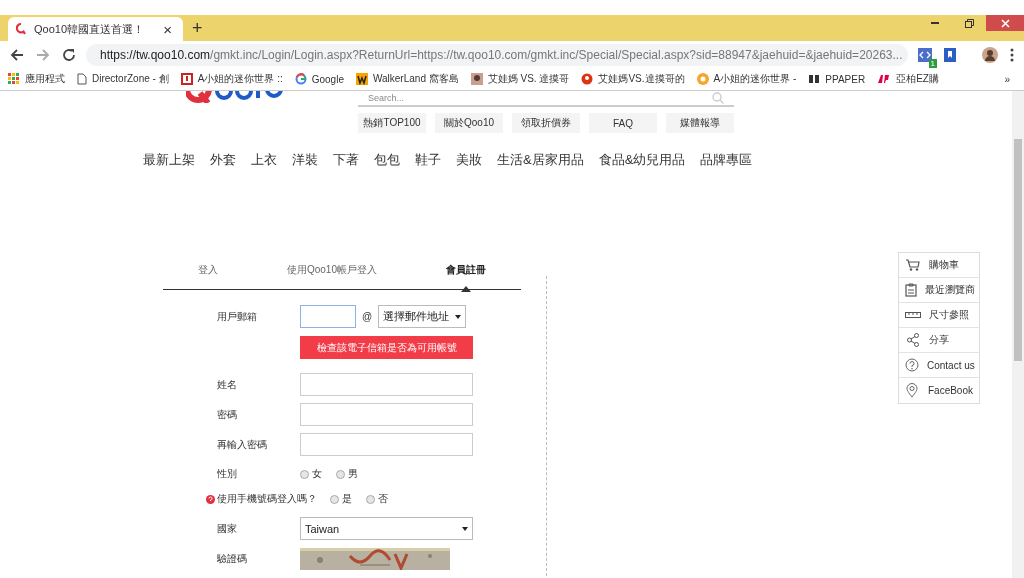 The width and height of the screenshot is (1024, 578). I want to click on at-sign: @, so click(367, 316).